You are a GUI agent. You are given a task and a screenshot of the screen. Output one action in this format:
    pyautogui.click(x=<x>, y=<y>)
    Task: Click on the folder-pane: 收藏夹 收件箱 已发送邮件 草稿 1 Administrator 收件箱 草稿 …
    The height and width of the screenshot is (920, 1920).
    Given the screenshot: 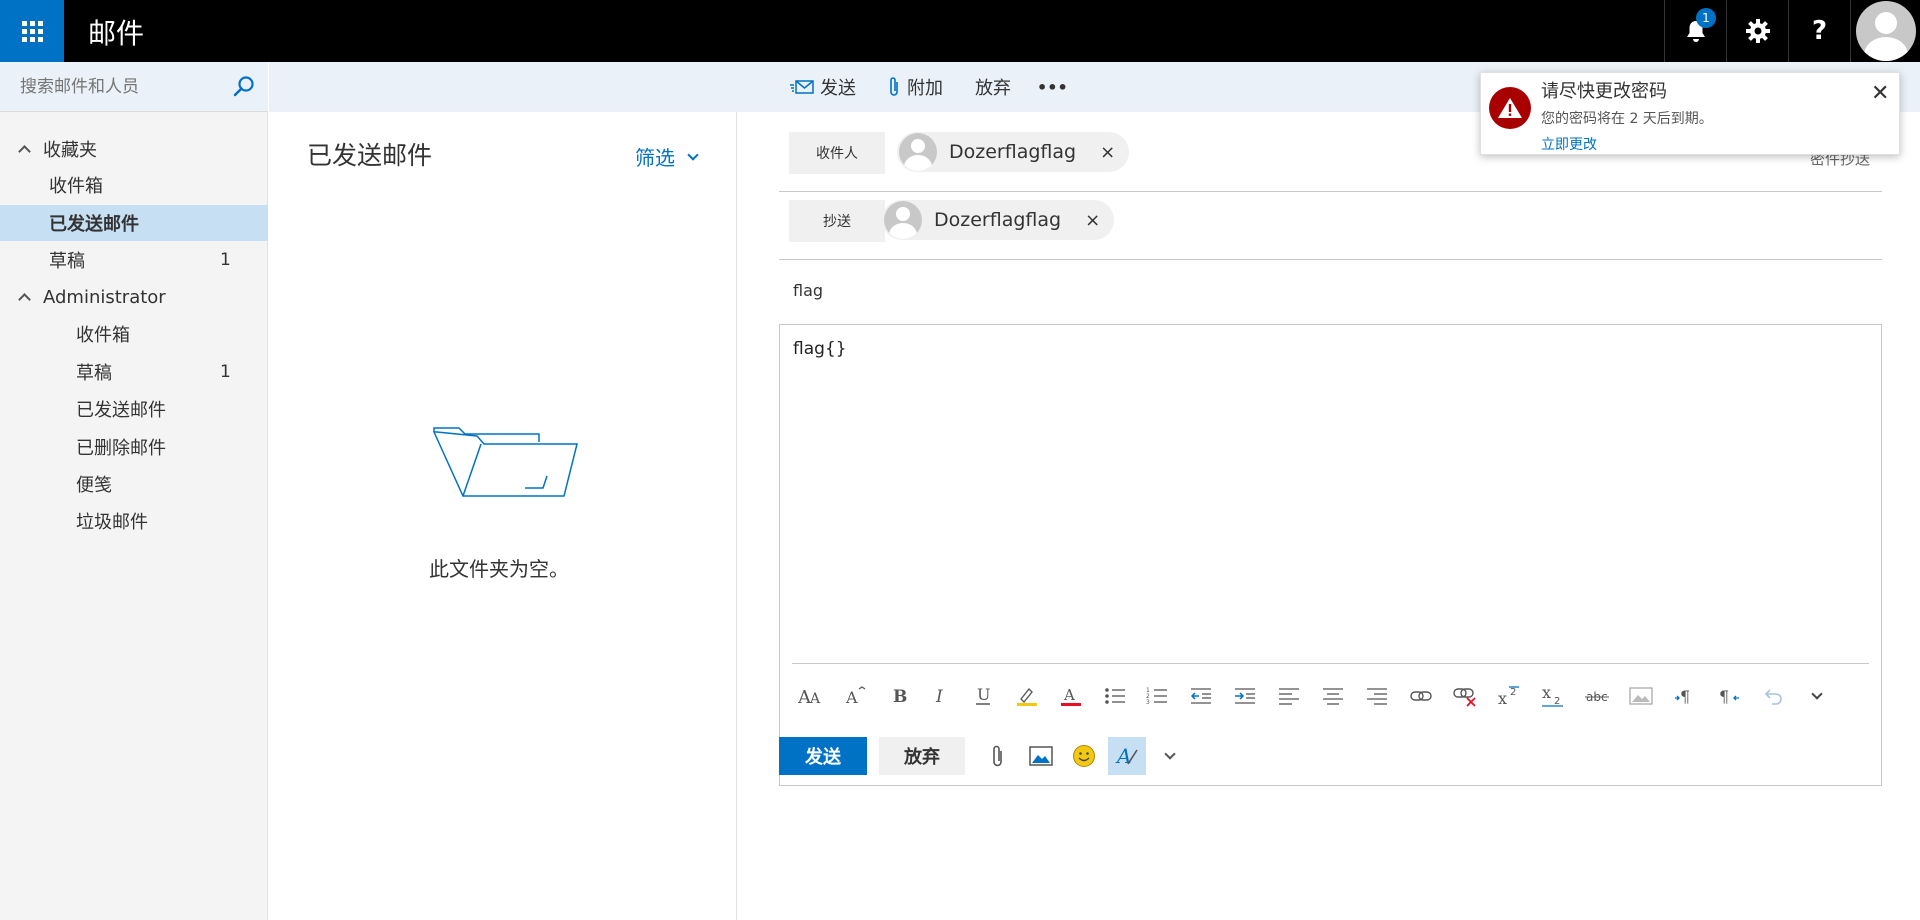 What is the action you would take?
    pyautogui.click(x=134, y=491)
    